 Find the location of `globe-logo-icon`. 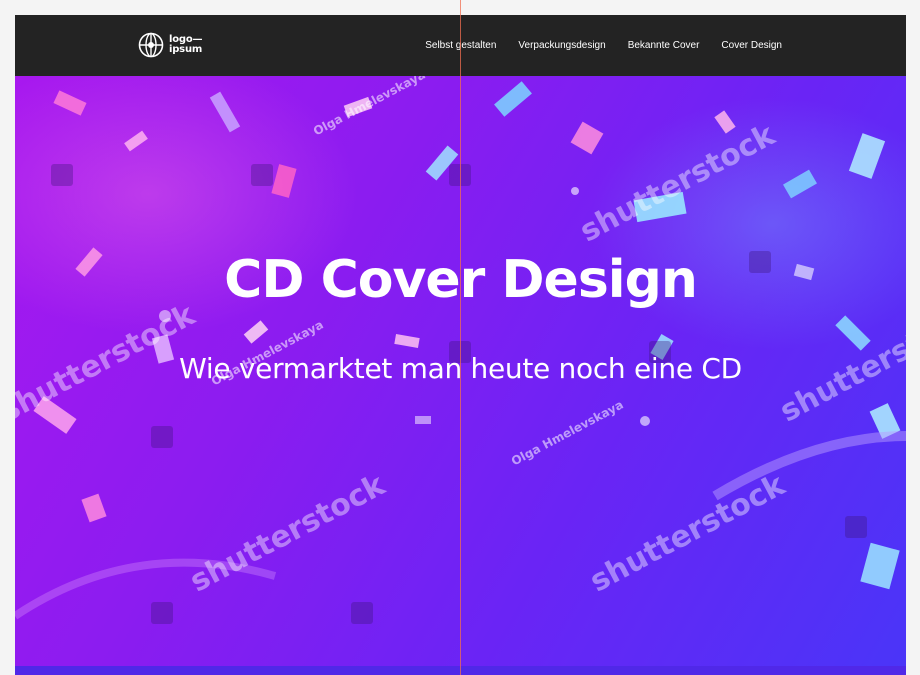

globe-logo-icon is located at coordinates (151, 45).